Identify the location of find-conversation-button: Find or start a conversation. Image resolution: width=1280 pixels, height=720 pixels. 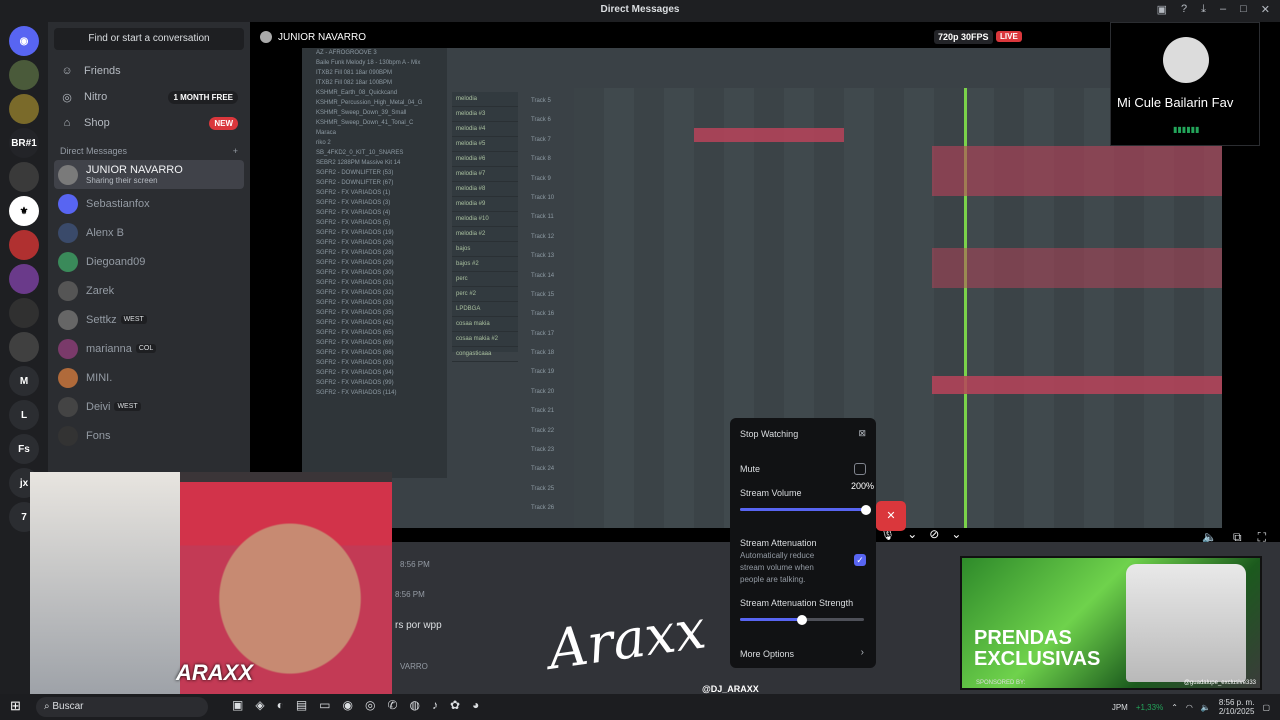
(149, 39).